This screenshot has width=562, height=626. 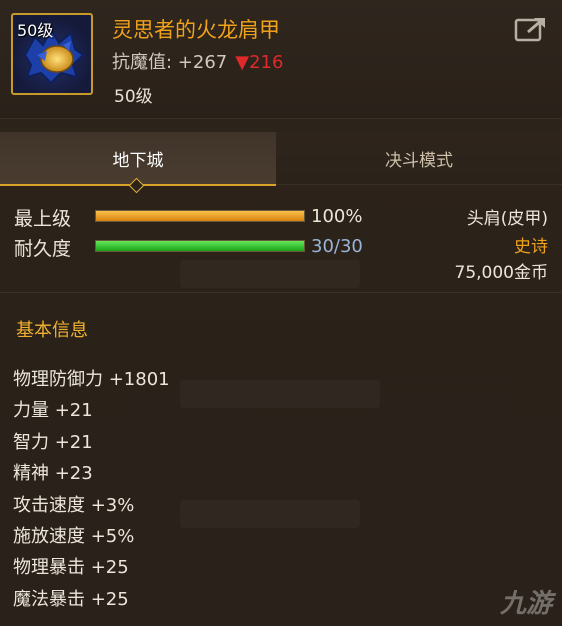 I want to click on resist-value: 抗魔值: +267, so click(x=170, y=62).